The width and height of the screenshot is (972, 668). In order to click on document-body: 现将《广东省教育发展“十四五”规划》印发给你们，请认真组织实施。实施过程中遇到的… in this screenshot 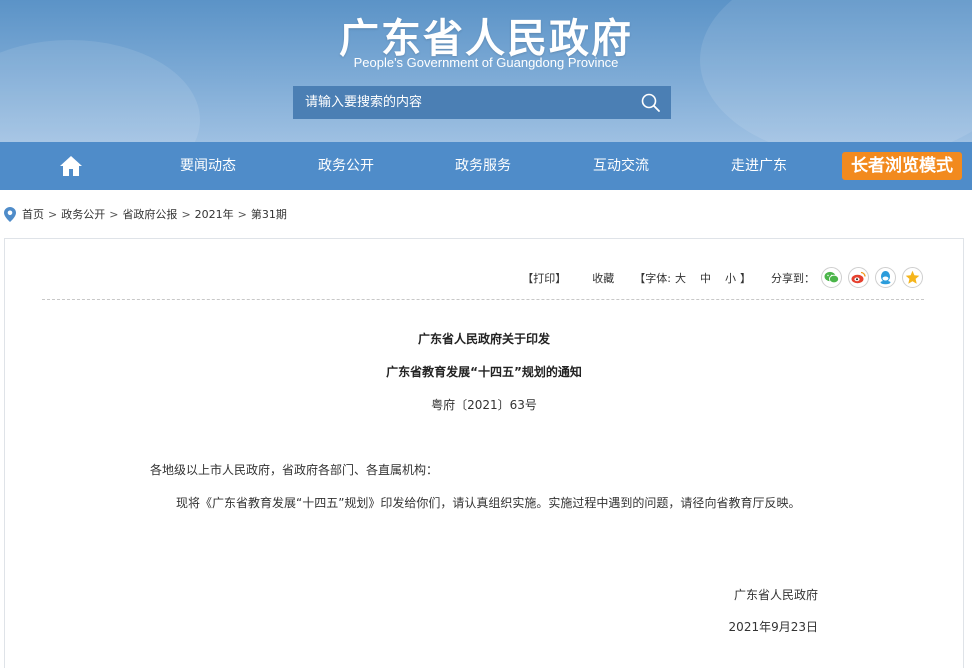, I will do `click(488, 503)`.